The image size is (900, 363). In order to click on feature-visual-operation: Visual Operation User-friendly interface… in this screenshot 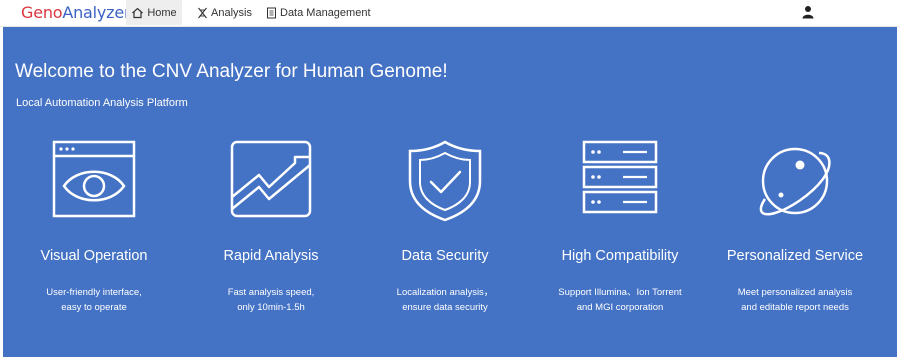, I will do `click(94, 239)`.